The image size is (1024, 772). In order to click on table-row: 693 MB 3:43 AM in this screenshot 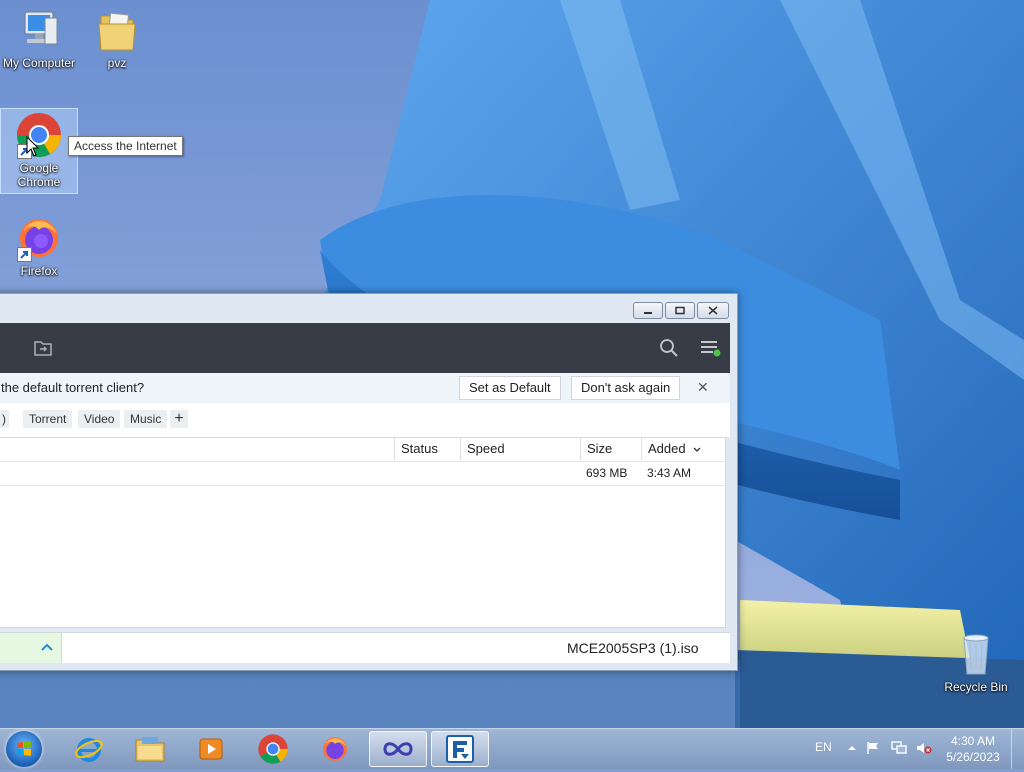, I will do `click(362, 473)`.